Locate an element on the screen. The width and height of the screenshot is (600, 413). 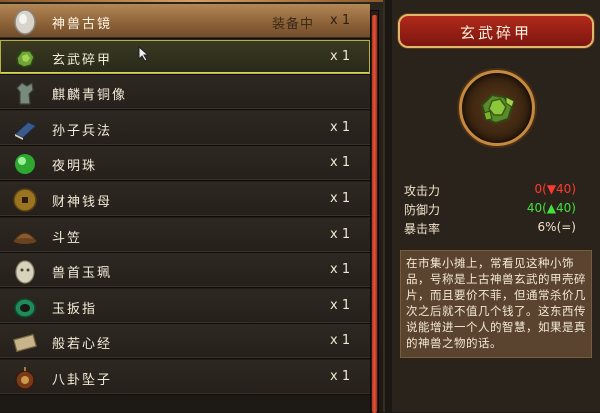
list-item-name: 神兽古镜 is located at coordinates (82, 24).